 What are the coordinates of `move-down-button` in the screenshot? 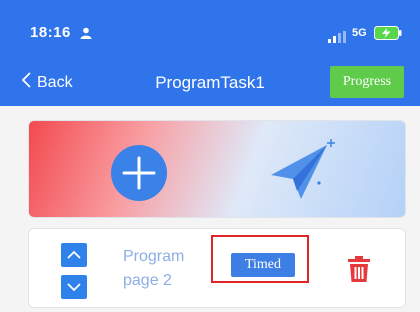 It's located at (74, 287).